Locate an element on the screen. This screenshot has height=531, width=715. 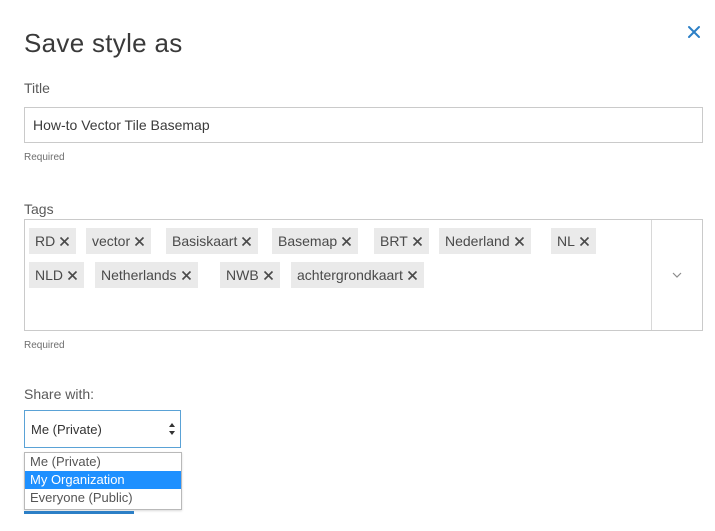
title-label: Title is located at coordinates (37, 88).